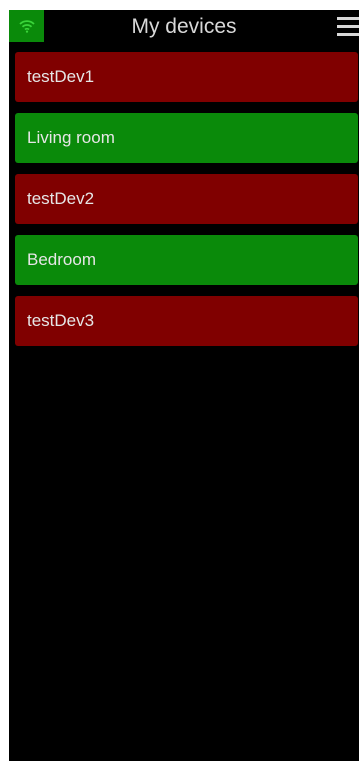 The height and width of the screenshot is (761, 359). I want to click on device-item-testdev2: testDev2, so click(186, 199).